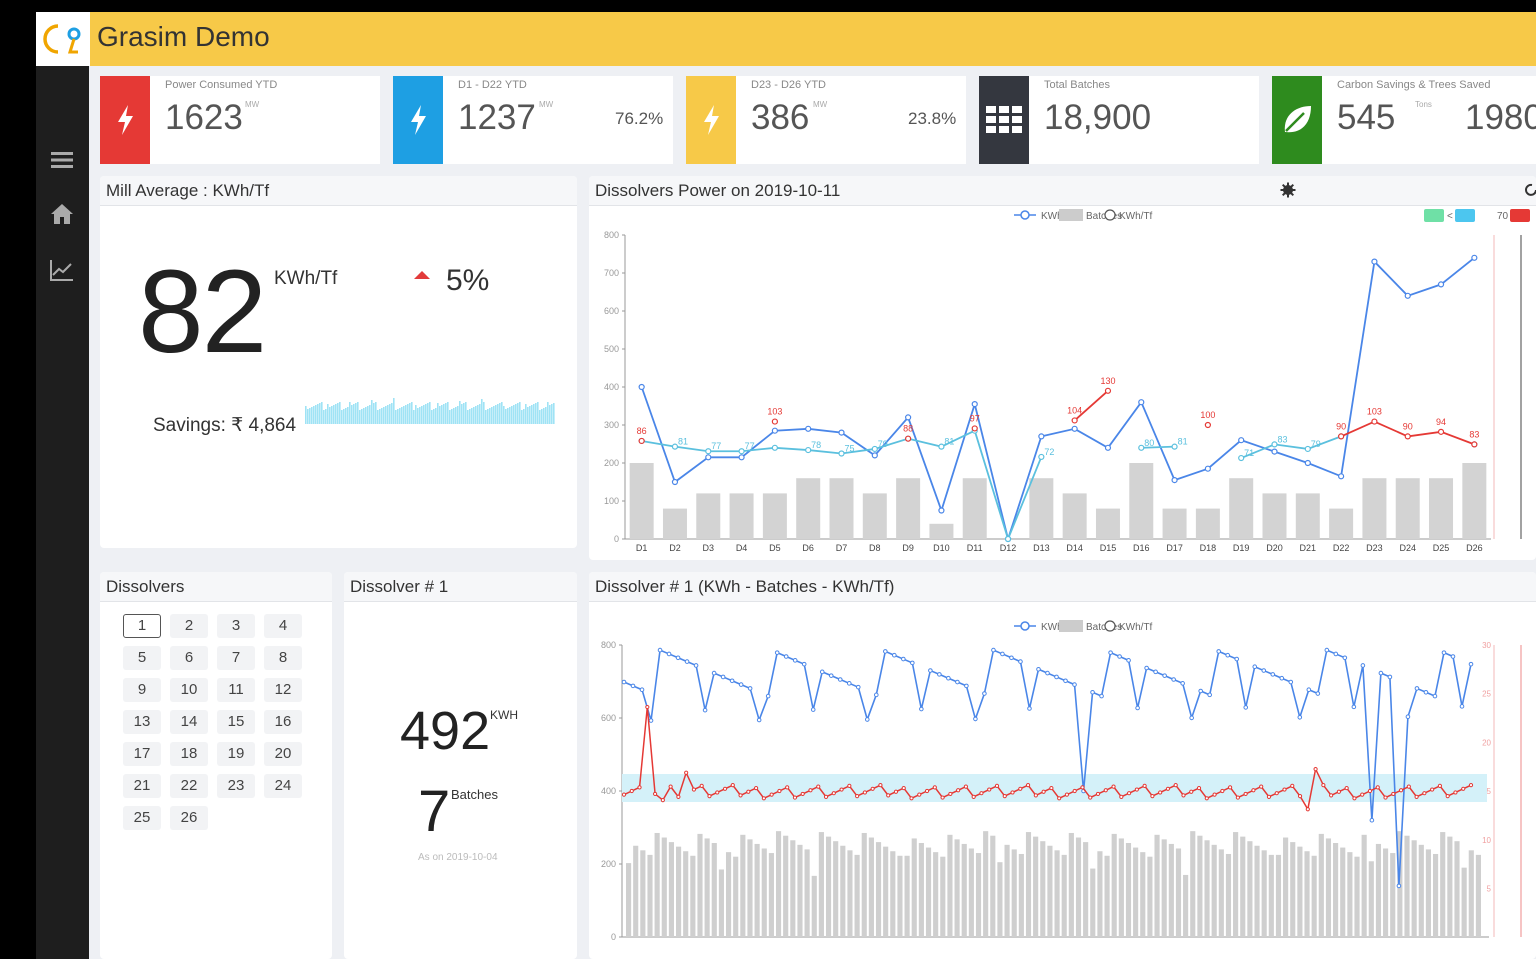  Describe the element at coordinates (62, 214) in the screenshot. I see `home-icon` at that location.